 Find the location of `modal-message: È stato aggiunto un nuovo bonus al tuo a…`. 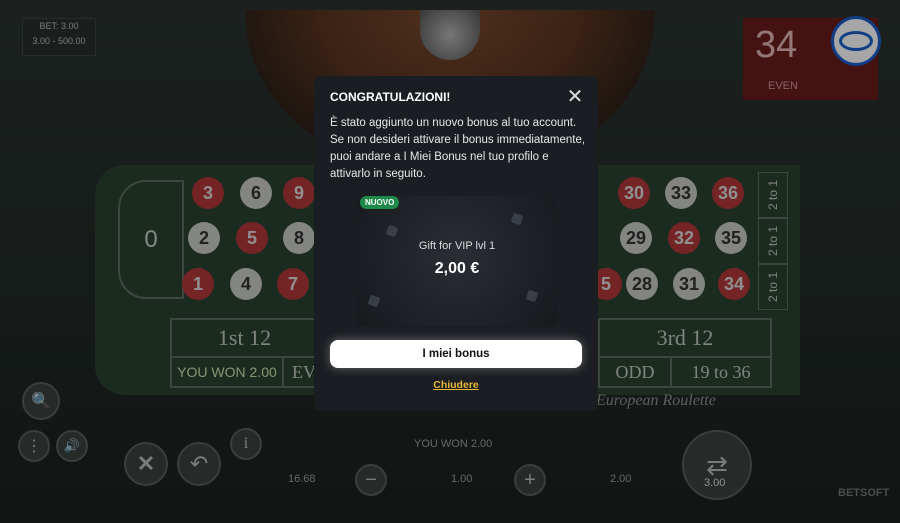

modal-message: È stato aggiunto un nuovo bonus al tuo a… is located at coordinates (458, 148).